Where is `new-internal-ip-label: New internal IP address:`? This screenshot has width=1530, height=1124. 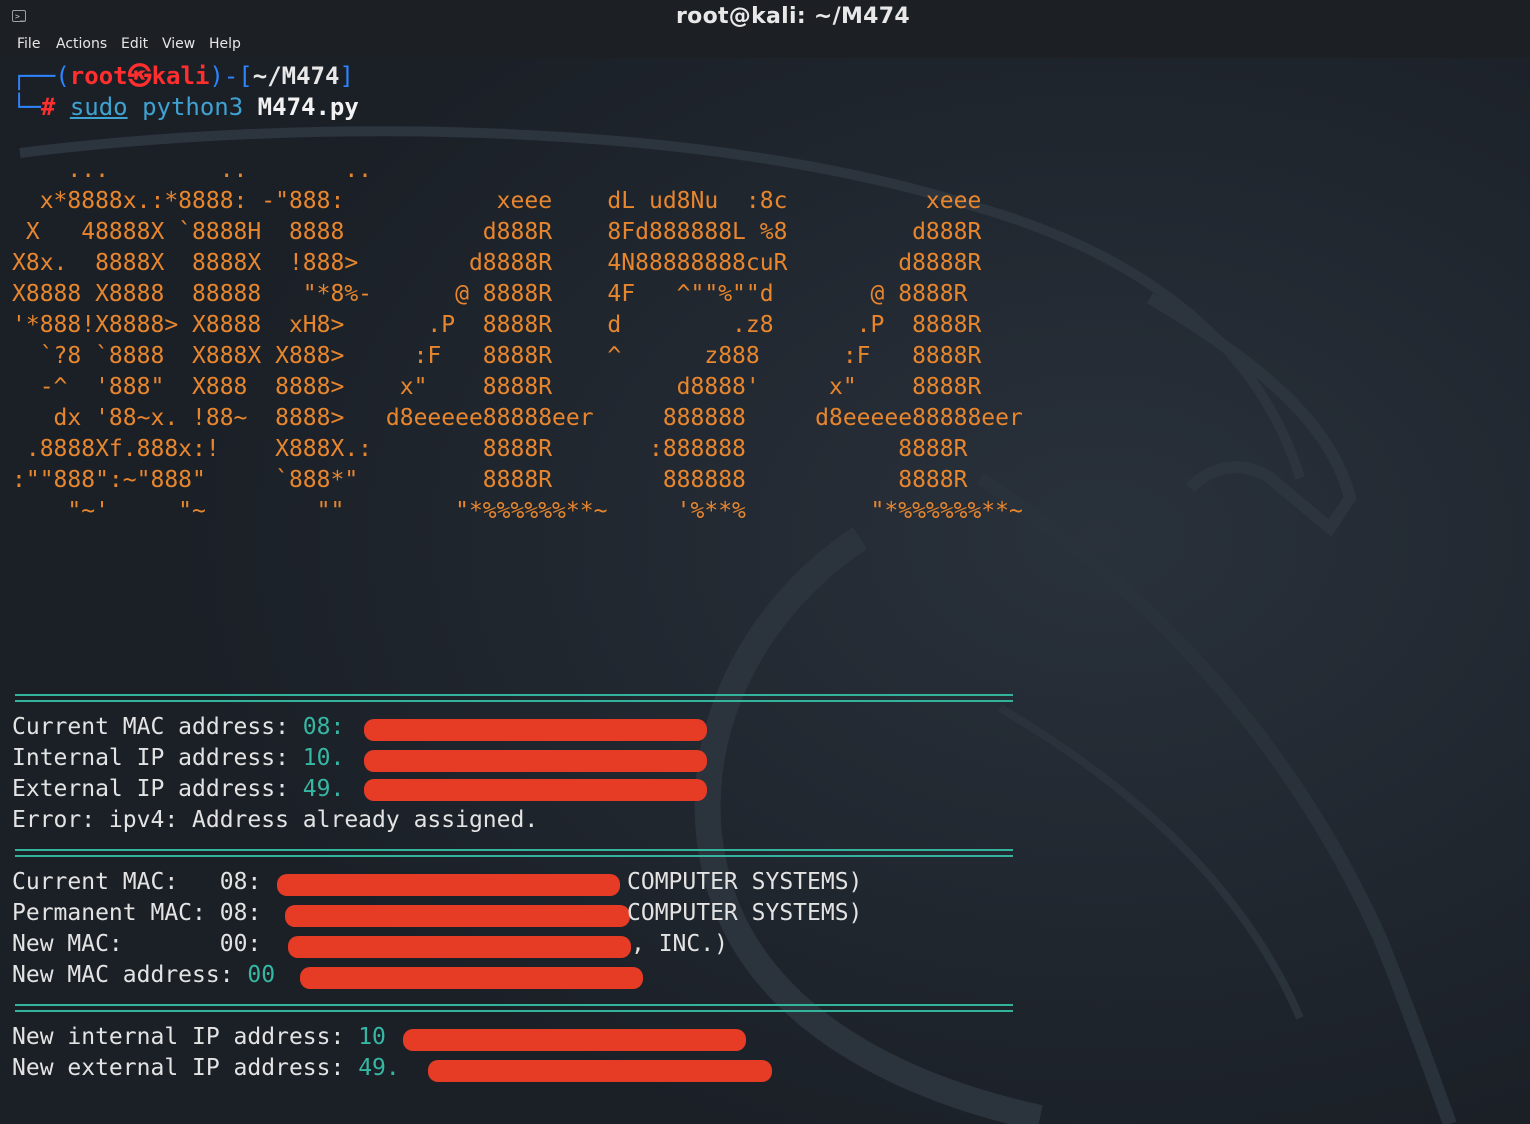 new-internal-ip-label: New internal IP address: is located at coordinates (185, 1037).